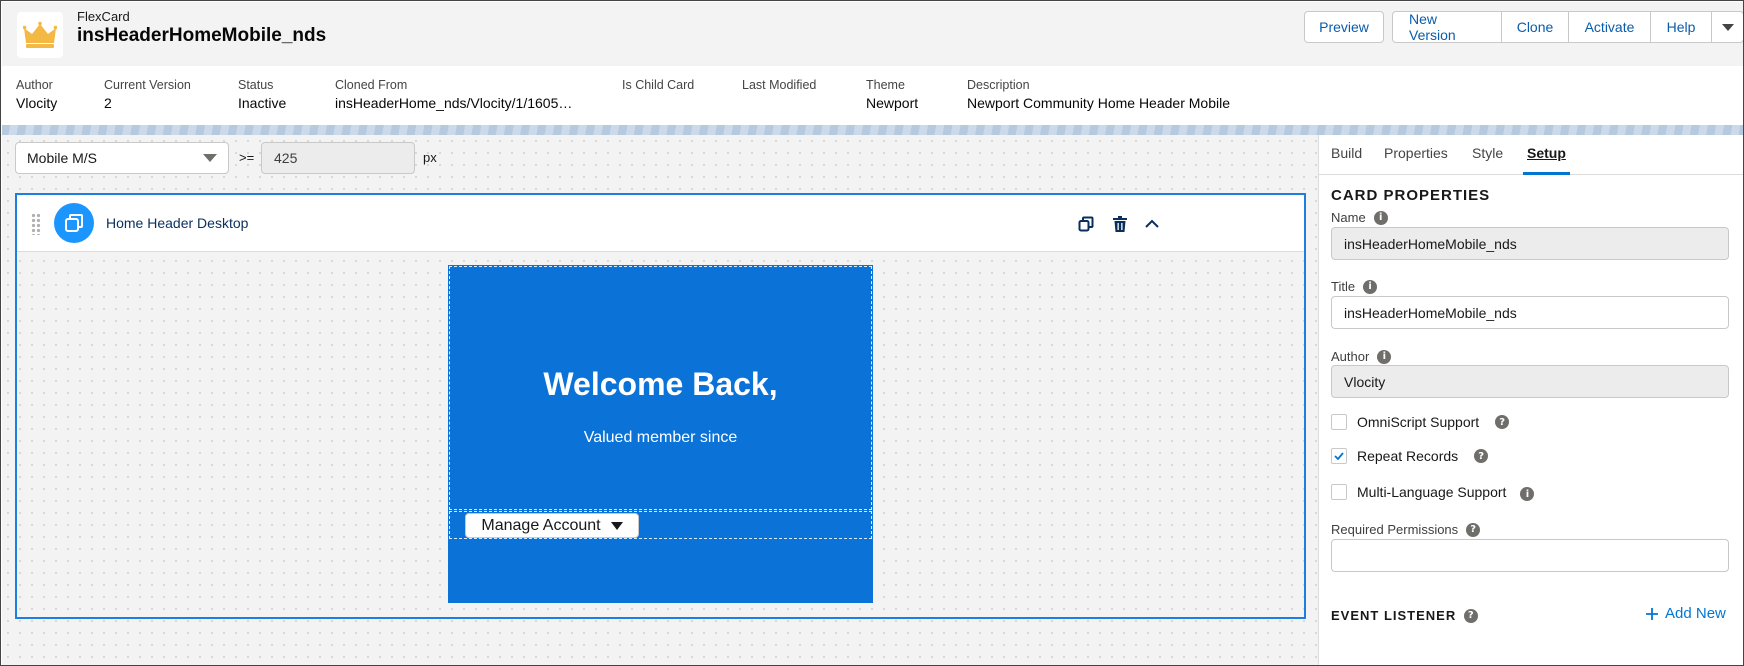 The width and height of the screenshot is (1744, 666). What do you see at coordinates (1395, 529) in the screenshot?
I see `required-permissions-label: Required Permissions` at bounding box center [1395, 529].